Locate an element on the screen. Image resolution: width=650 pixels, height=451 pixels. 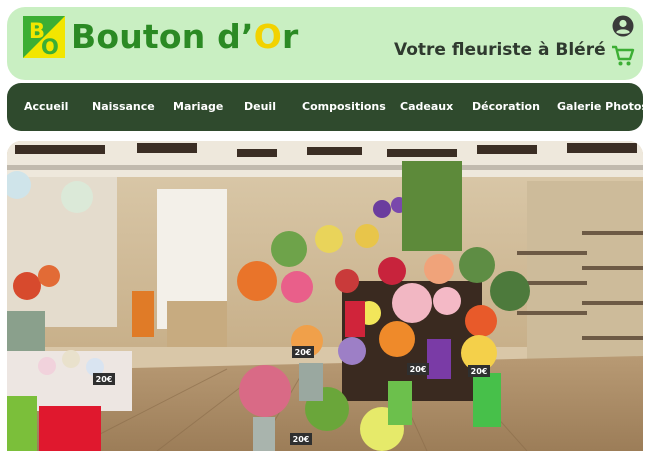
nav-item-decoration: Décoration is located at coordinates (506, 107).